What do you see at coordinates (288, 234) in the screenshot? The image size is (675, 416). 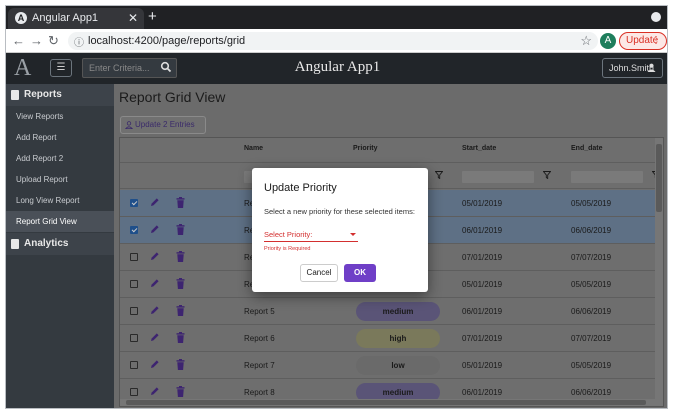 I see `priority-select-label: Select Priority:` at bounding box center [288, 234].